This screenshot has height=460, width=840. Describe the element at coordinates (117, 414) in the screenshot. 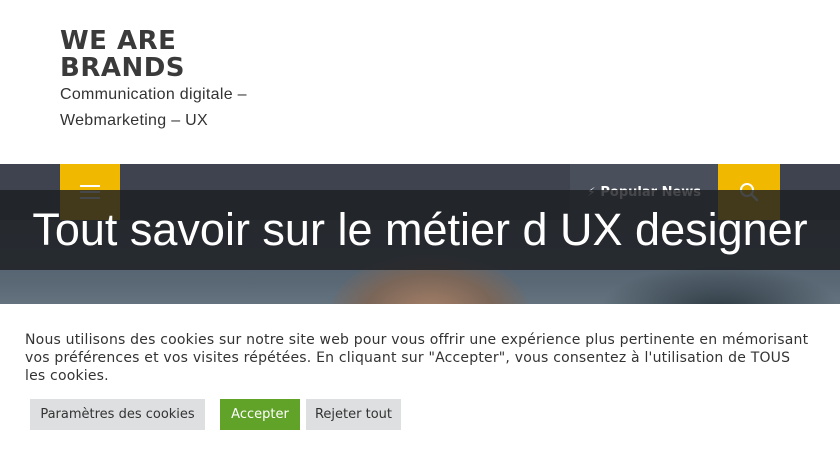

I see `cookie-settings-button: Paramètres des cookies` at that location.